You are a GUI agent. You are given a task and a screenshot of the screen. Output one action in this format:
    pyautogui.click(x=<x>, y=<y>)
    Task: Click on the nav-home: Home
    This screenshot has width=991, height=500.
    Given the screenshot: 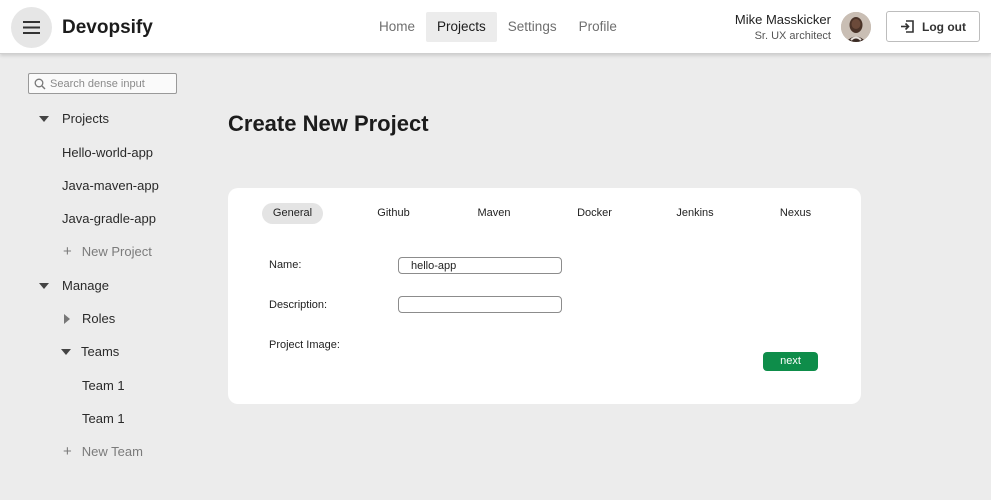 What is the action you would take?
    pyautogui.click(x=397, y=27)
    